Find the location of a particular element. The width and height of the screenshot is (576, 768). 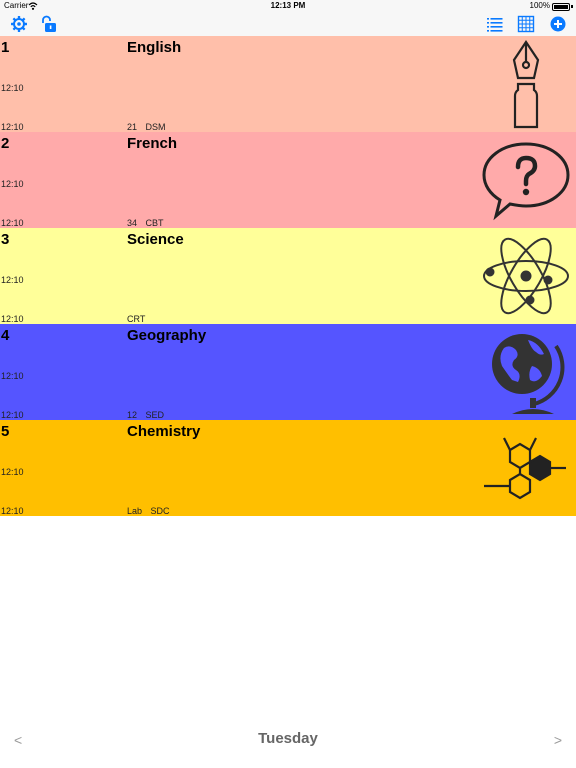

toolbar is located at coordinates (288, 24).